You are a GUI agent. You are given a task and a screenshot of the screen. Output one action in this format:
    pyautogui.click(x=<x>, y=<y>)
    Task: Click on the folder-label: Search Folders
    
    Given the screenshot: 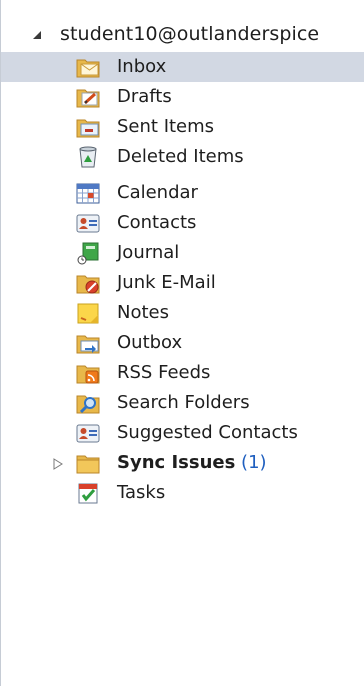 What is the action you would take?
    pyautogui.click(x=183, y=402)
    